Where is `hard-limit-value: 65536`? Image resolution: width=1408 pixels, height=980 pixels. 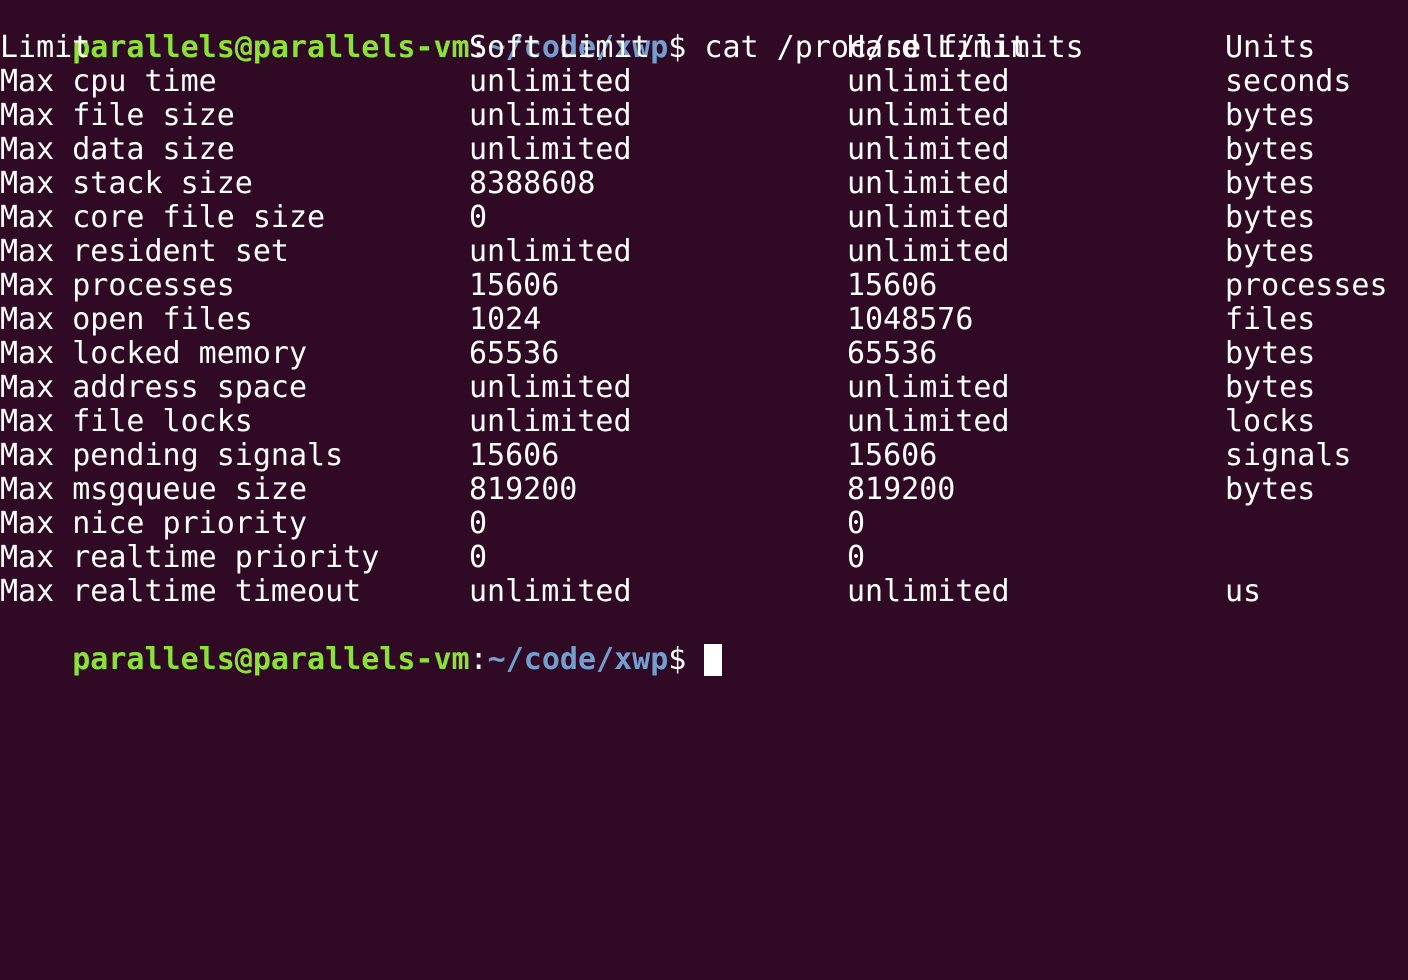 hard-limit-value: 65536 is located at coordinates (892, 353).